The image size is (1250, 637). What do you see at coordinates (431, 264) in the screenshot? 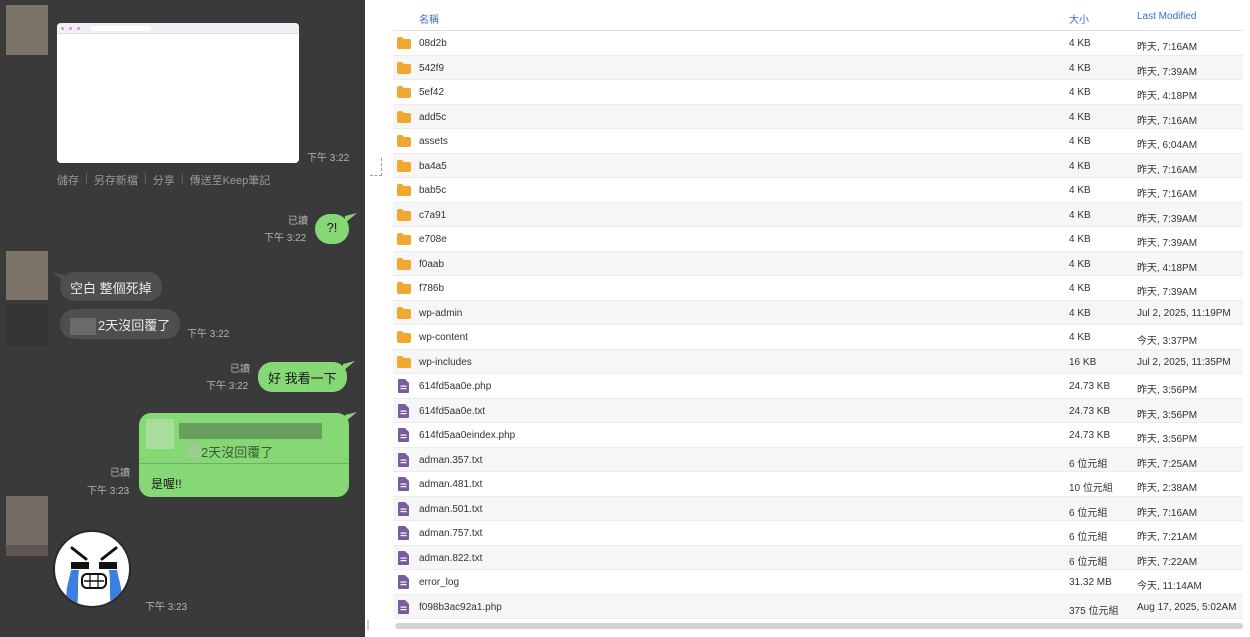
I see `file-name: f0aab` at bounding box center [431, 264].